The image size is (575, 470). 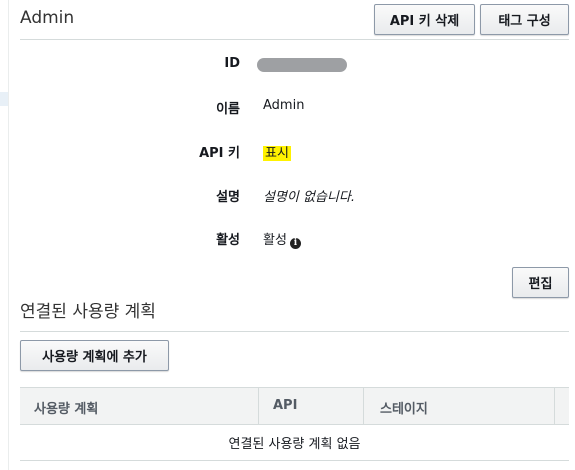 I want to click on description-label: 설명, so click(x=228, y=197).